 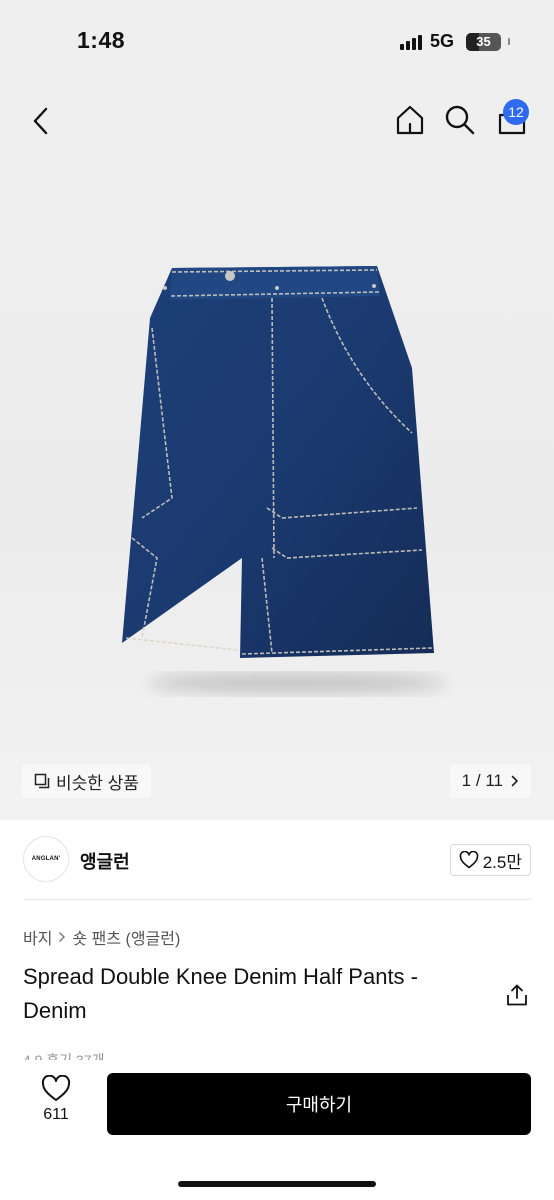 What do you see at coordinates (516, 112) in the screenshot?
I see `cart-count-badge: 12` at bounding box center [516, 112].